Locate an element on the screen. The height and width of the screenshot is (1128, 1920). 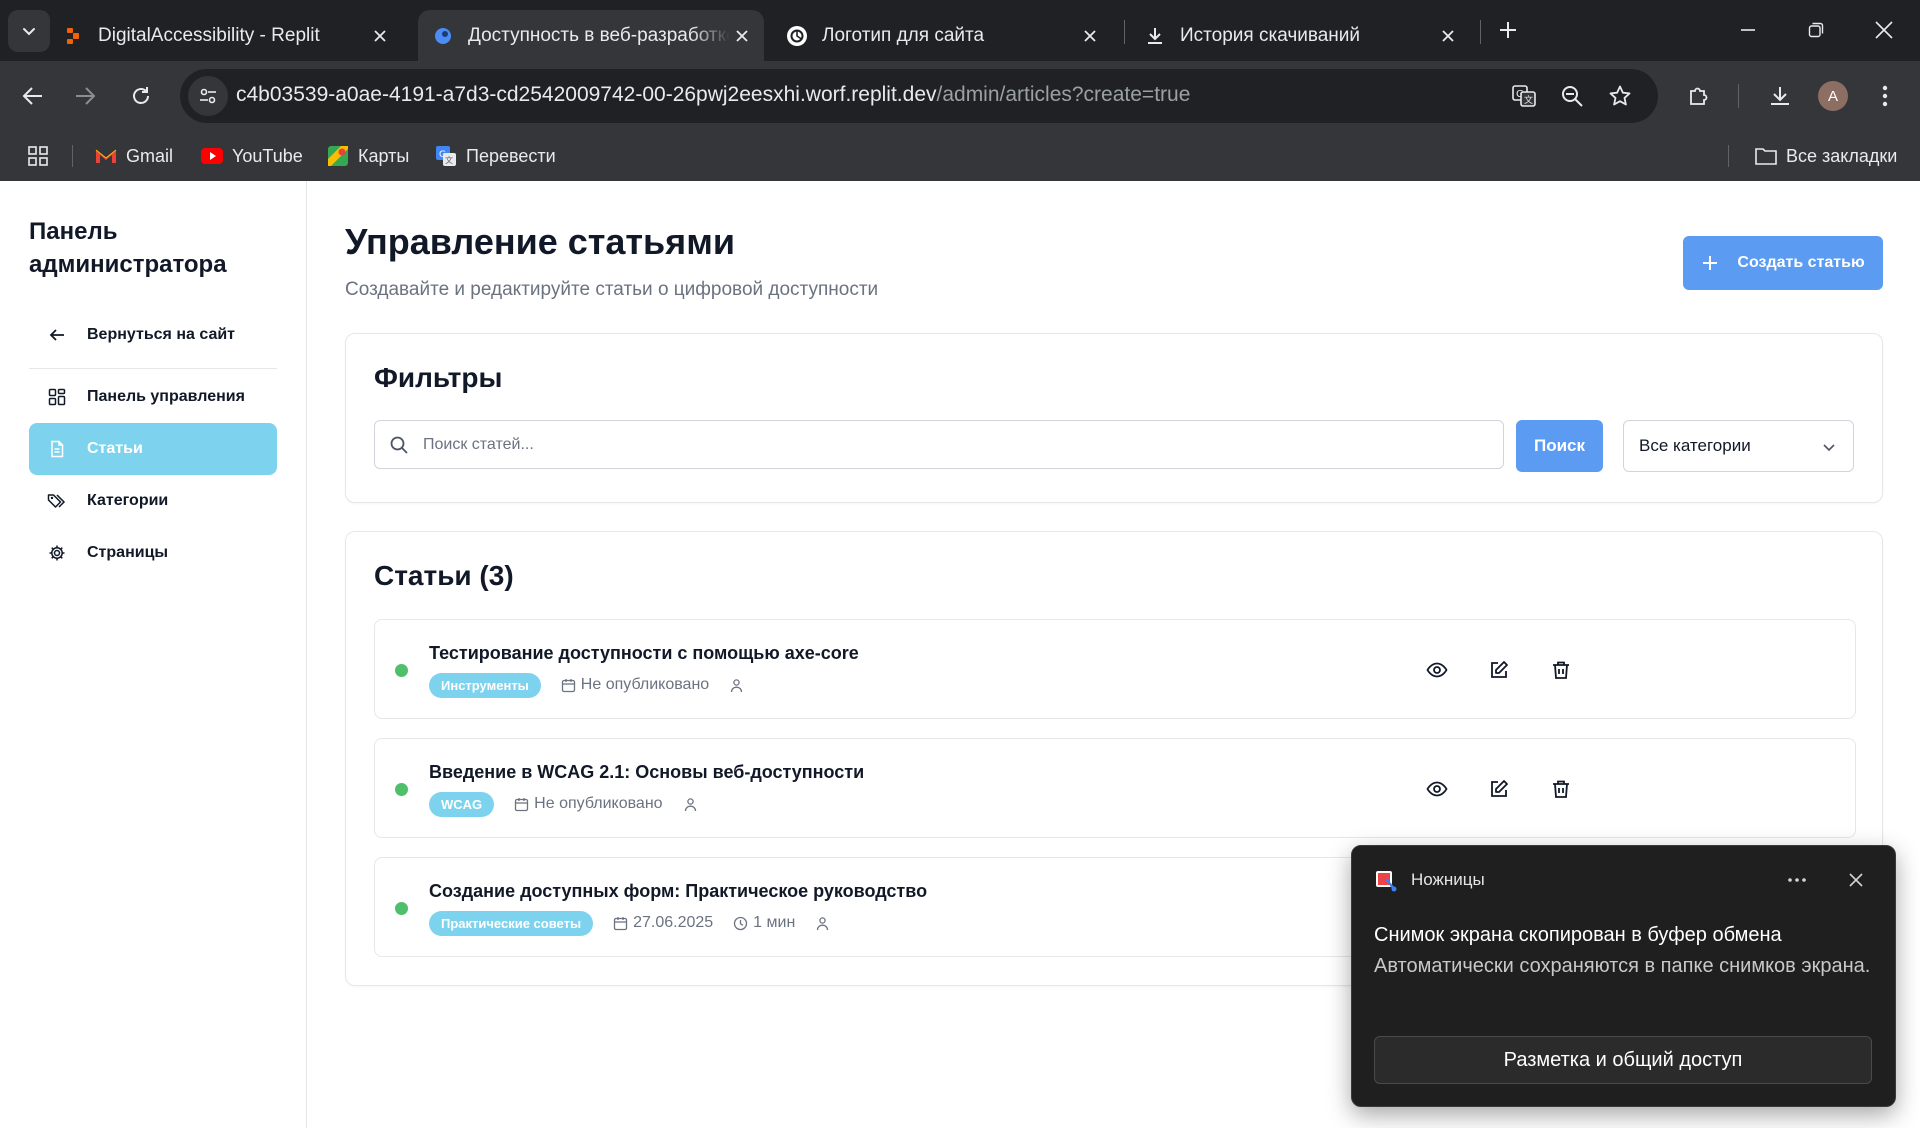
search-input is located at coordinates (958, 444).